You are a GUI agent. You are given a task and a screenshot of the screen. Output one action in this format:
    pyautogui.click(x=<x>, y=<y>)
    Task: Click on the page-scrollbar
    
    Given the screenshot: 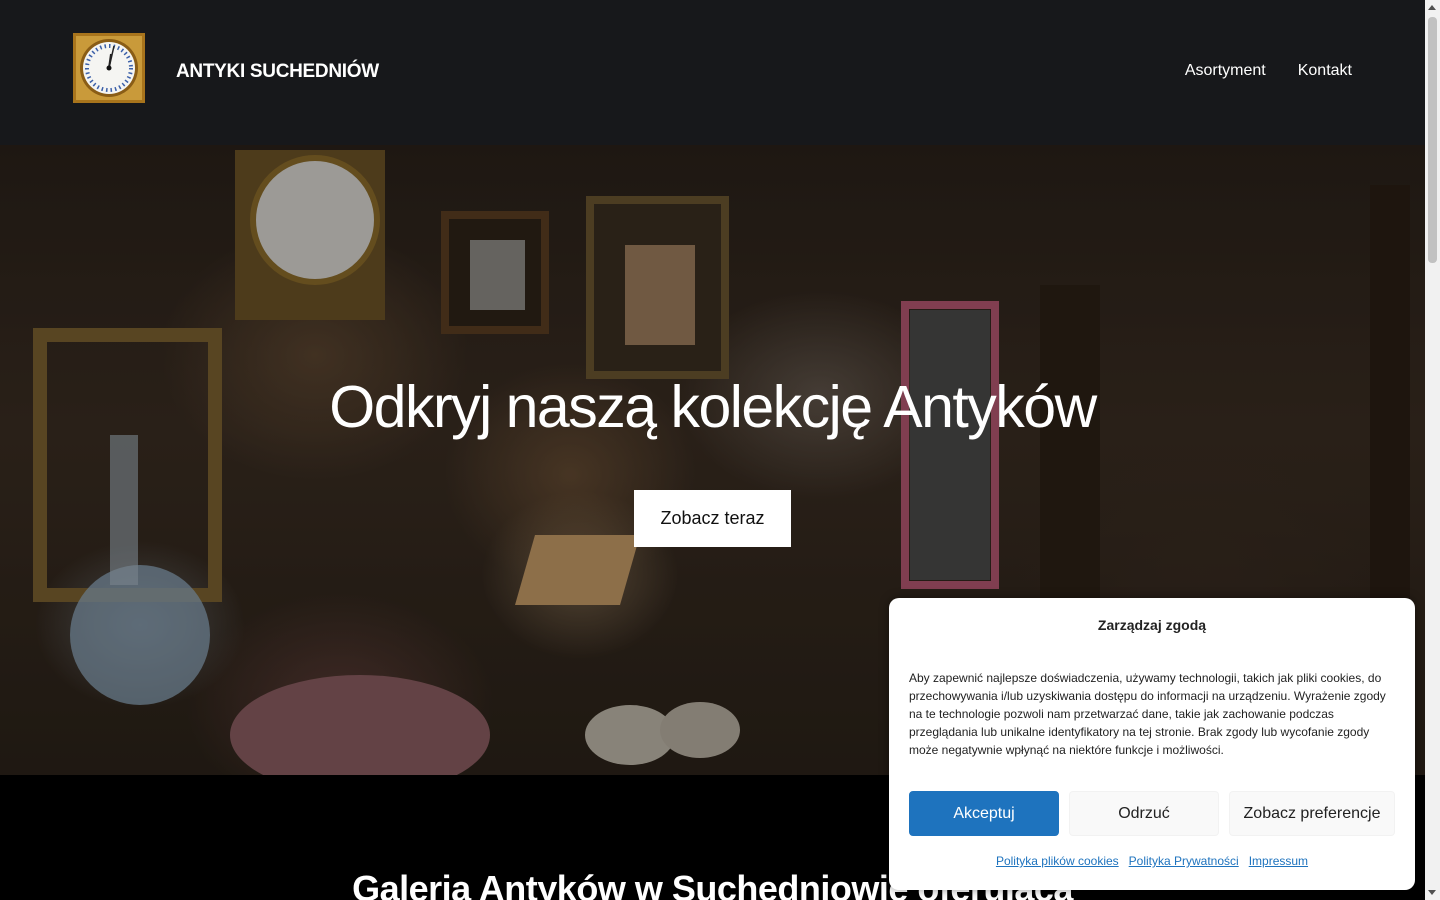 What is the action you would take?
    pyautogui.click(x=1432, y=450)
    